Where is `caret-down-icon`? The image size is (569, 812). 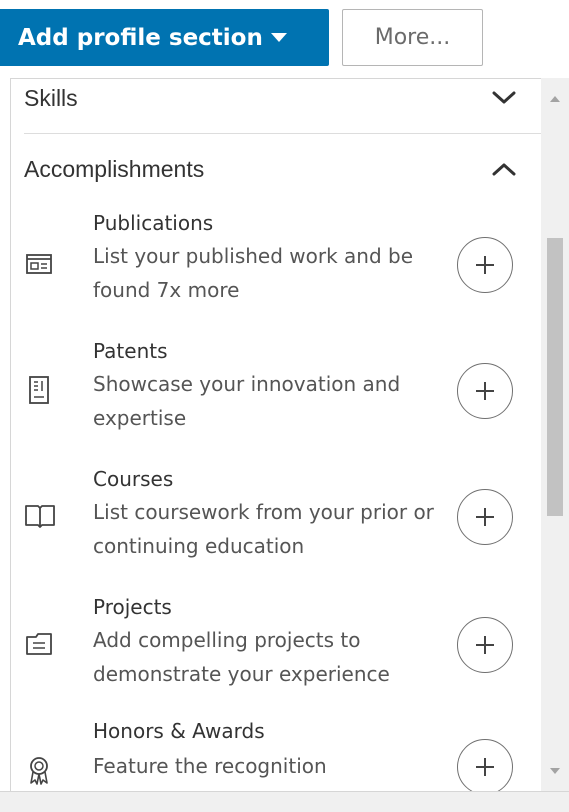 caret-down-icon is located at coordinates (278, 37).